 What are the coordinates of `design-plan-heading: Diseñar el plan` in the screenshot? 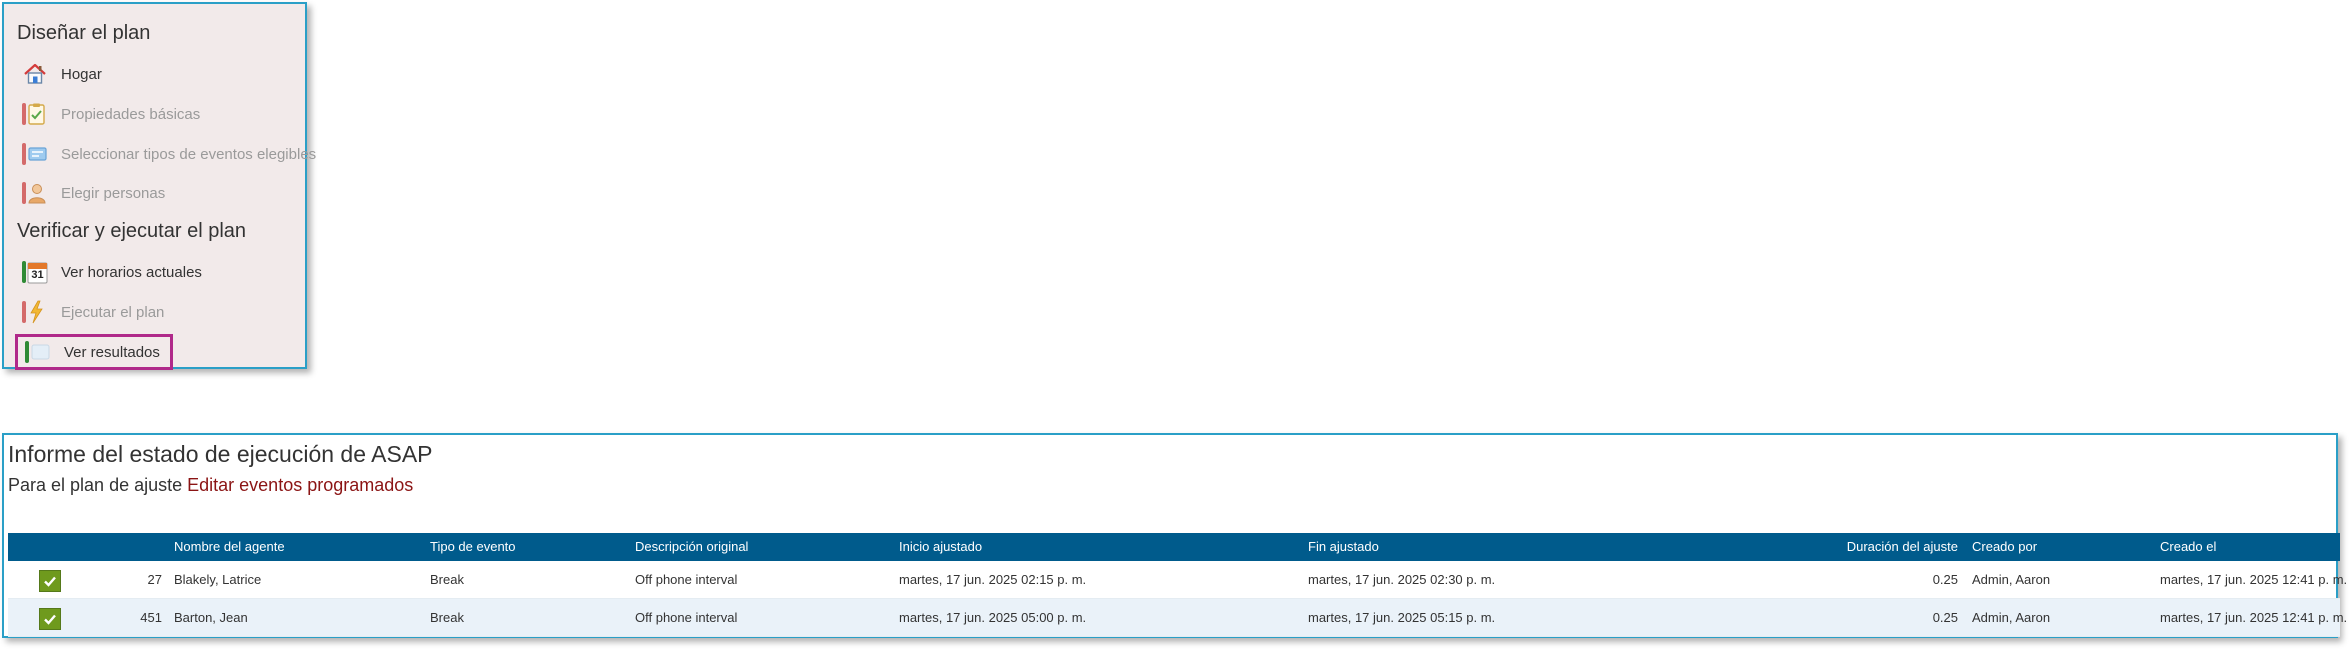 It's located at (84, 33).